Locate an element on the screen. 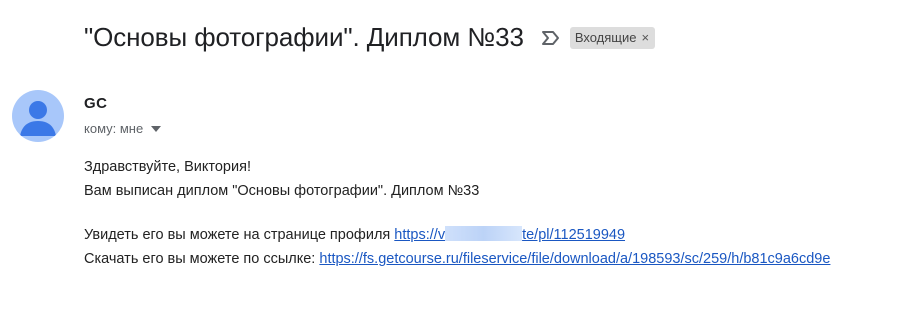 This screenshot has width=913, height=313. sender-avatar is located at coordinates (38, 116).